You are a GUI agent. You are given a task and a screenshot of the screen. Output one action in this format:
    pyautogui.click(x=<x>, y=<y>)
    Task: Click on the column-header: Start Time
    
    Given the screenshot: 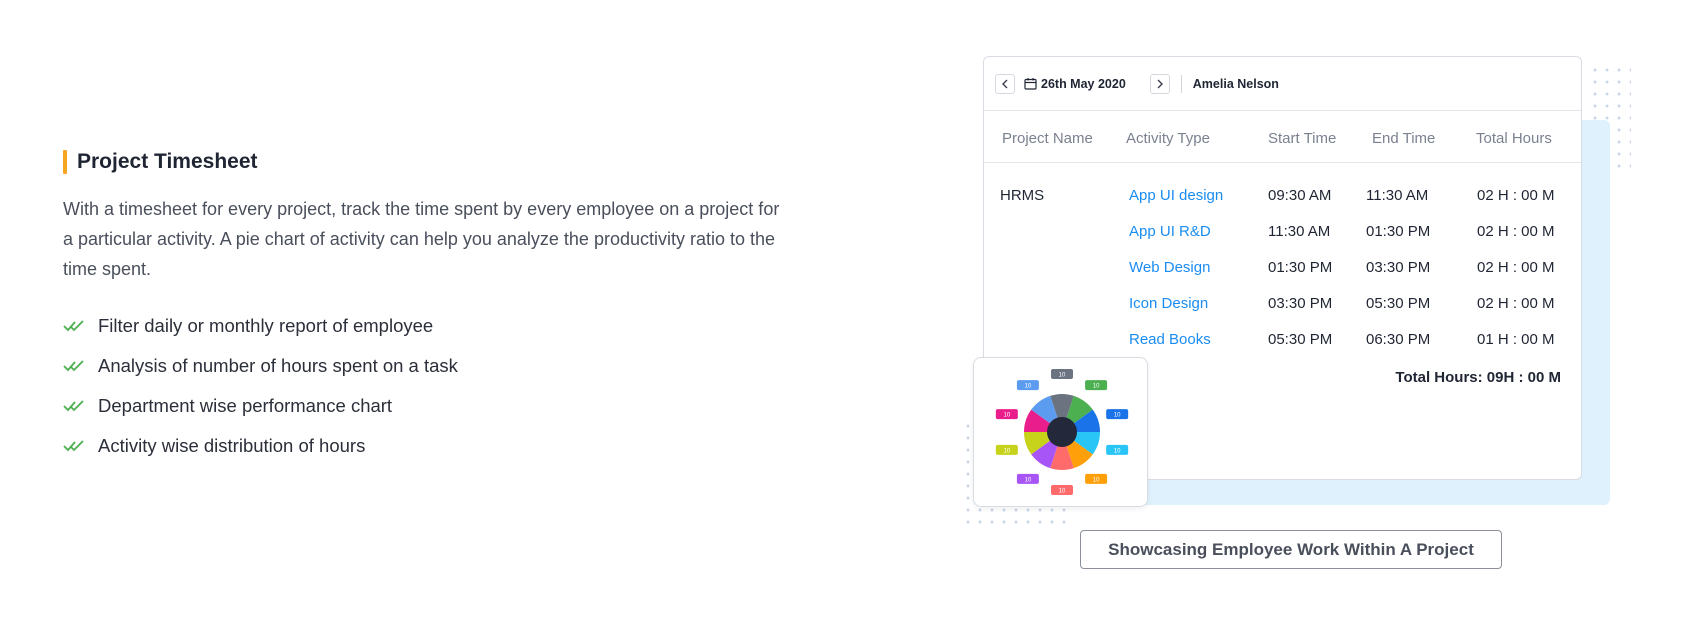 What is the action you would take?
    pyautogui.click(x=1302, y=138)
    